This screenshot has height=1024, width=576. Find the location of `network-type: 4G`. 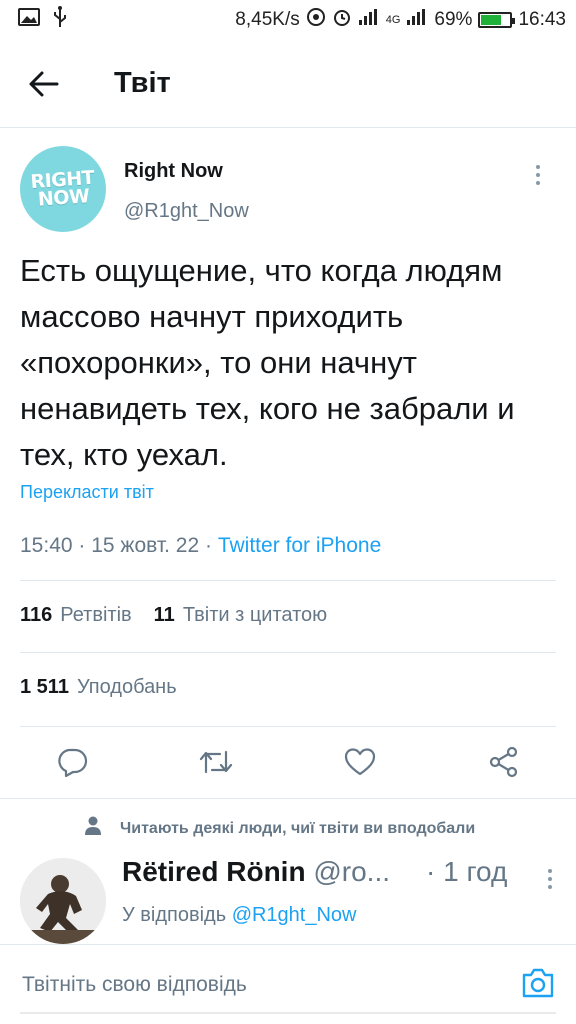

network-type: 4G is located at coordinates (393, 20).